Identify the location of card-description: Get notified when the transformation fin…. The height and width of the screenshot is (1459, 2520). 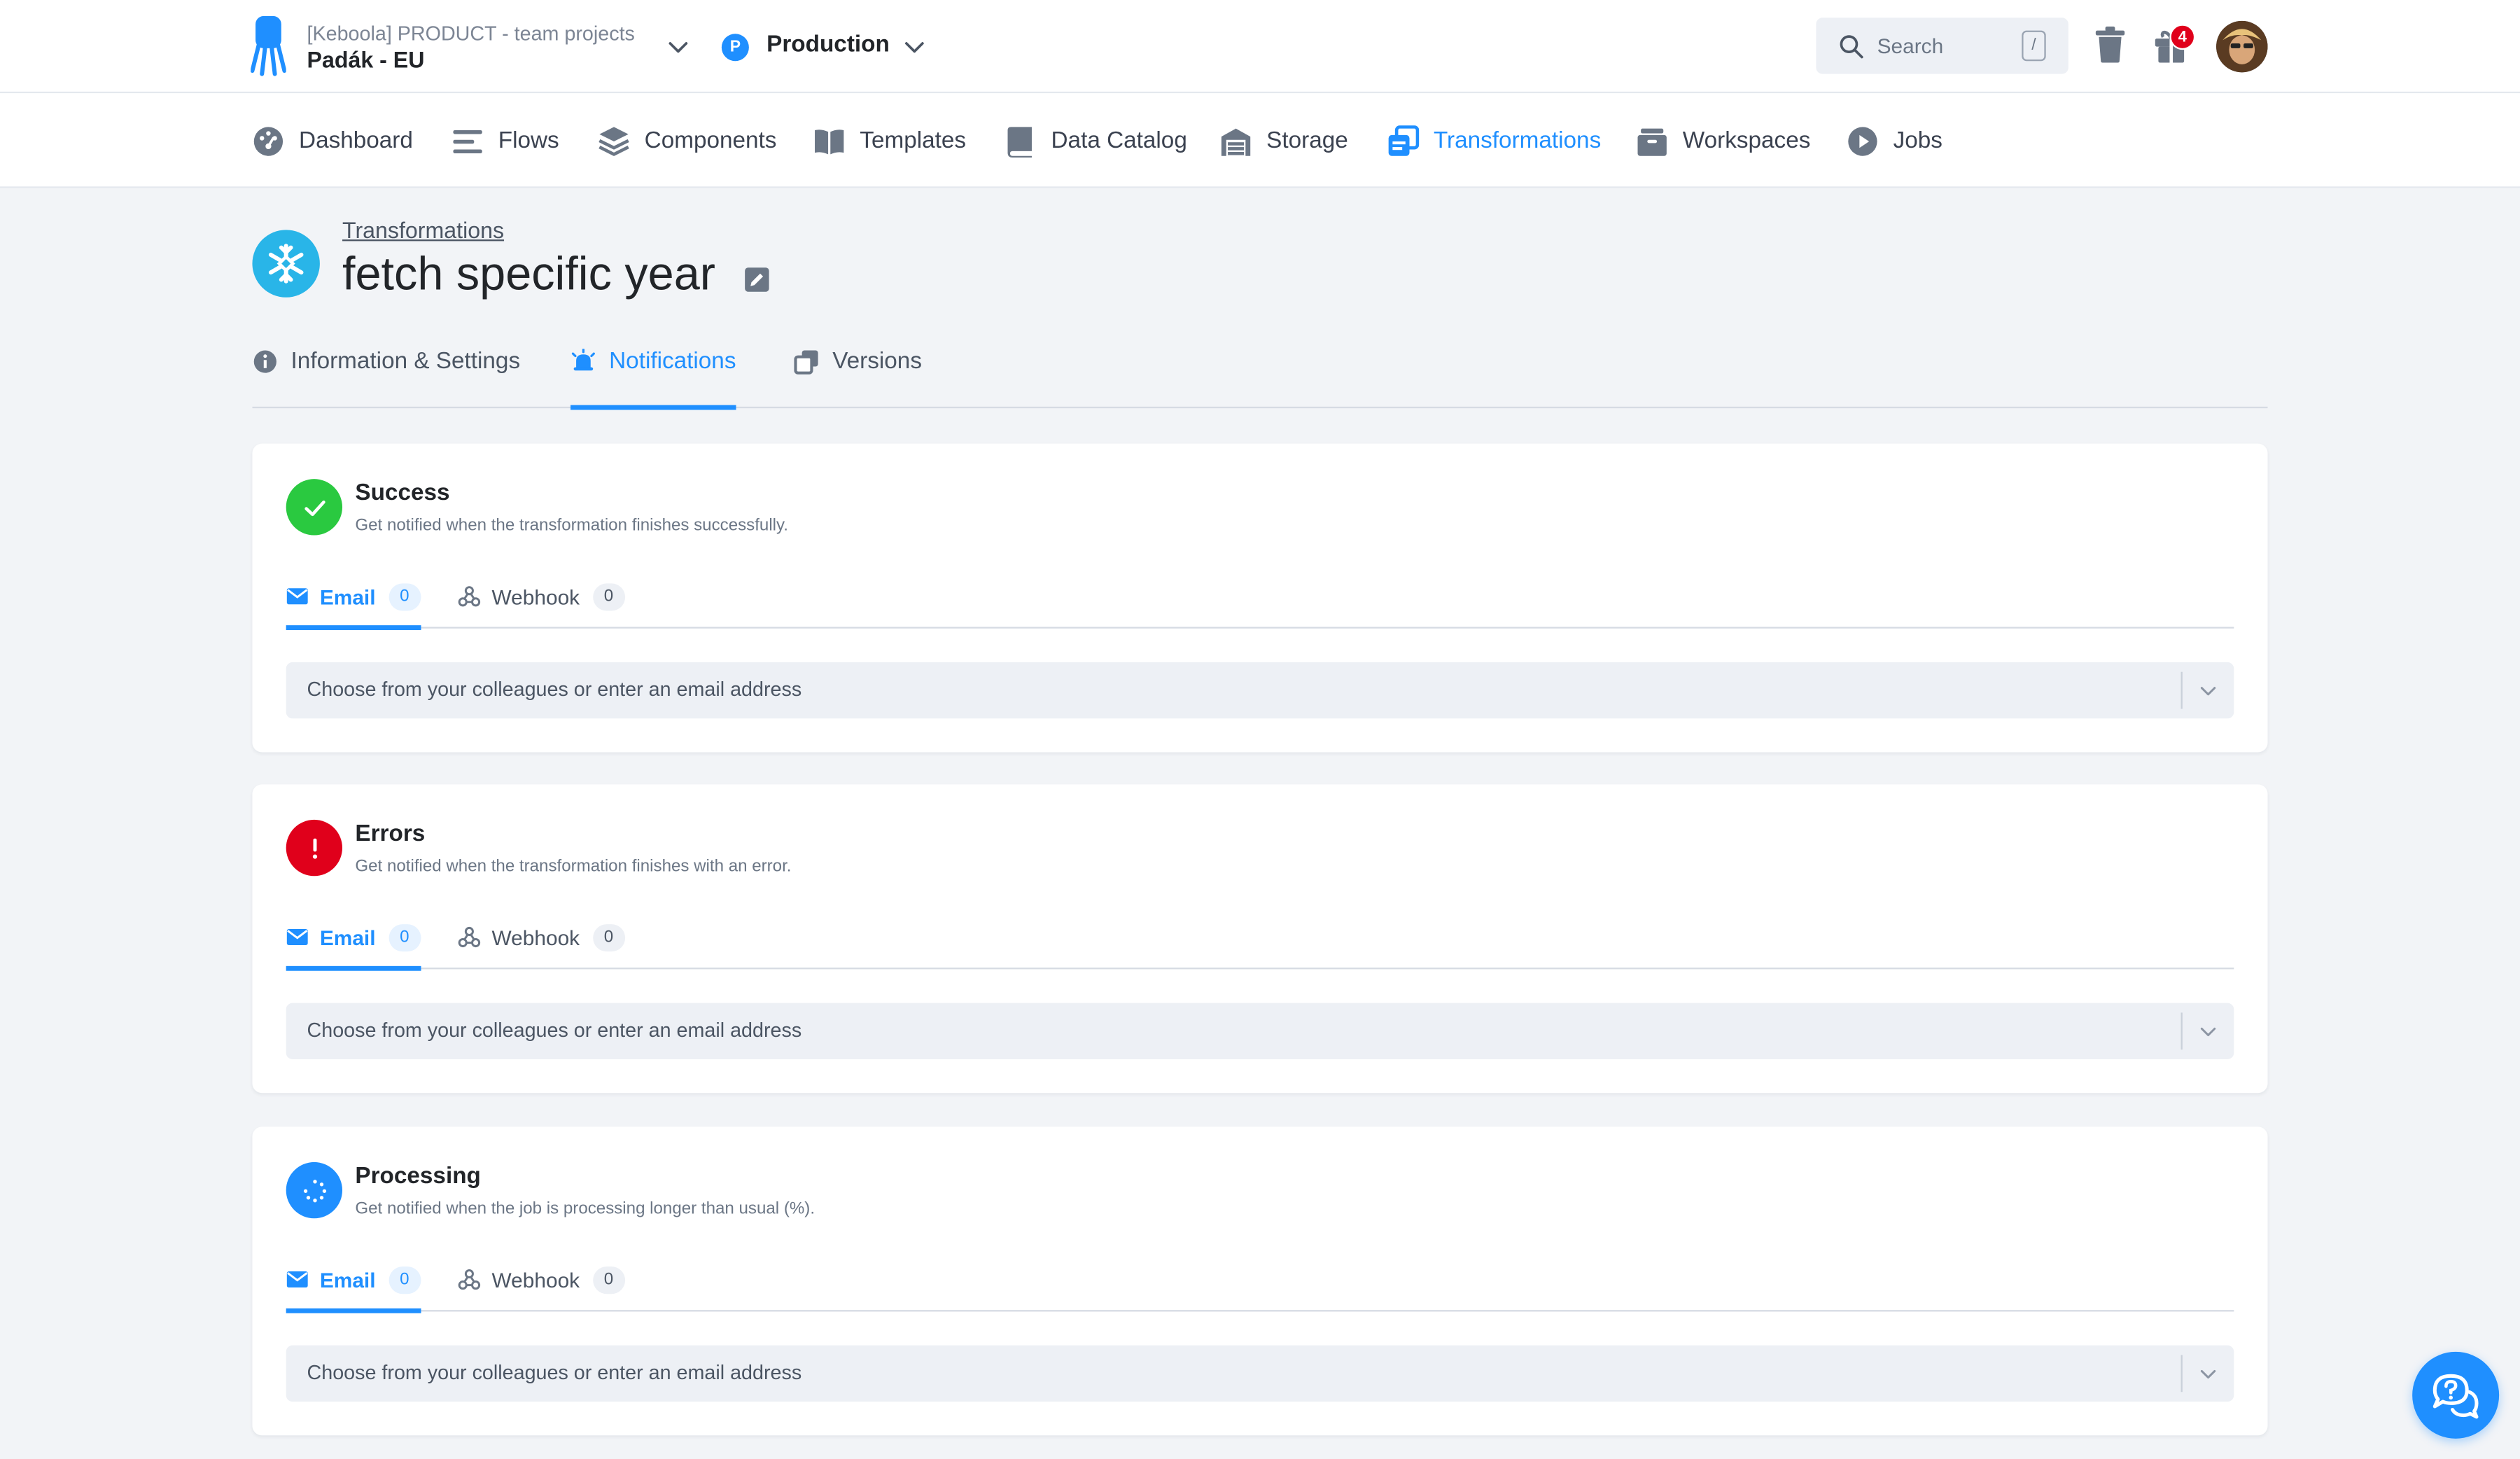
(573, 866).